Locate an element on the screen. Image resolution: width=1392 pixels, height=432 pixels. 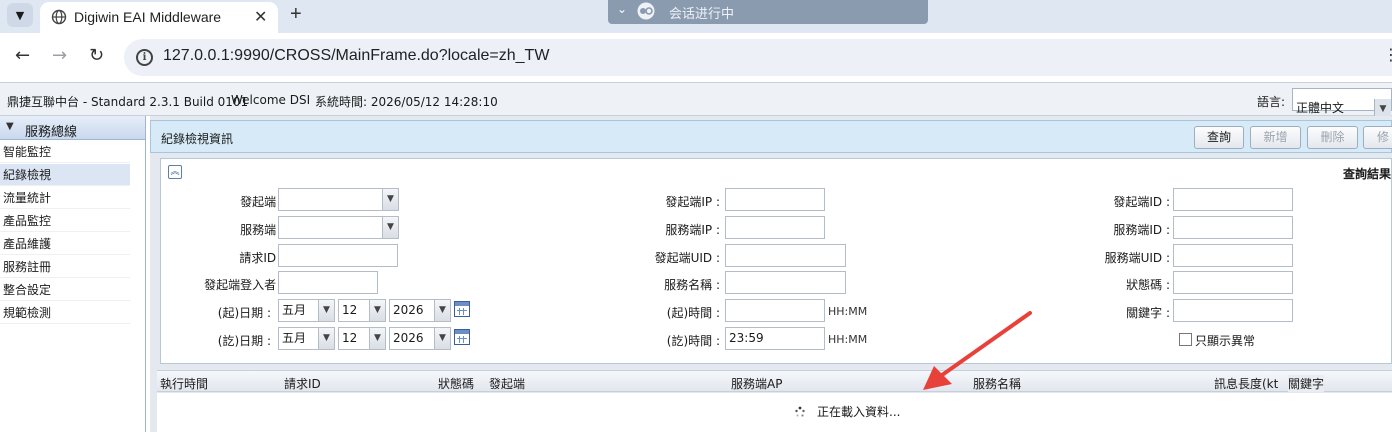
panel-header: 紀錄檢視資訊 查詢 新增 刪除 修 is located at coordinates (771, 136).